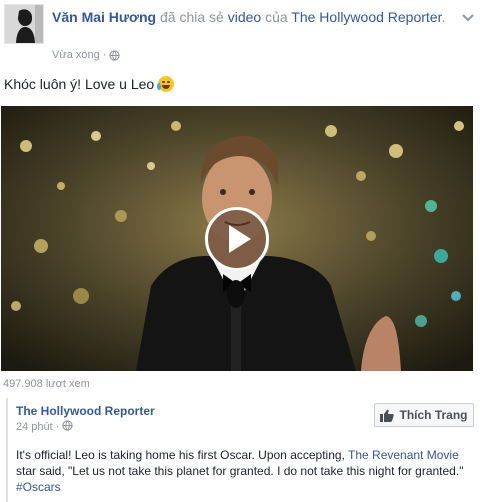 The height and width of the screenshot is (502, 485). Describe the element at coordinates (387, 415) in the screenshot. I see `thumbs-up-icon` at that location.